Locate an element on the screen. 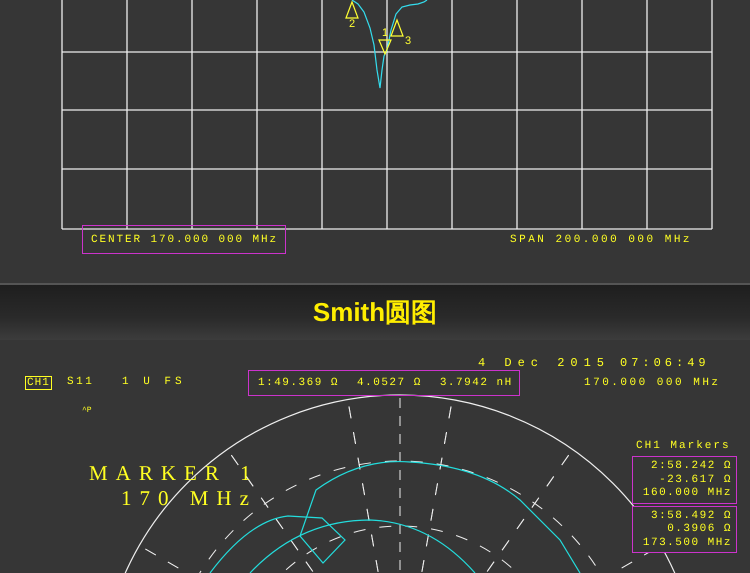 The width and height of the screenshot is (750, 573). marker-value: 3:58.492 Ω is located at coordinates (691, 516).